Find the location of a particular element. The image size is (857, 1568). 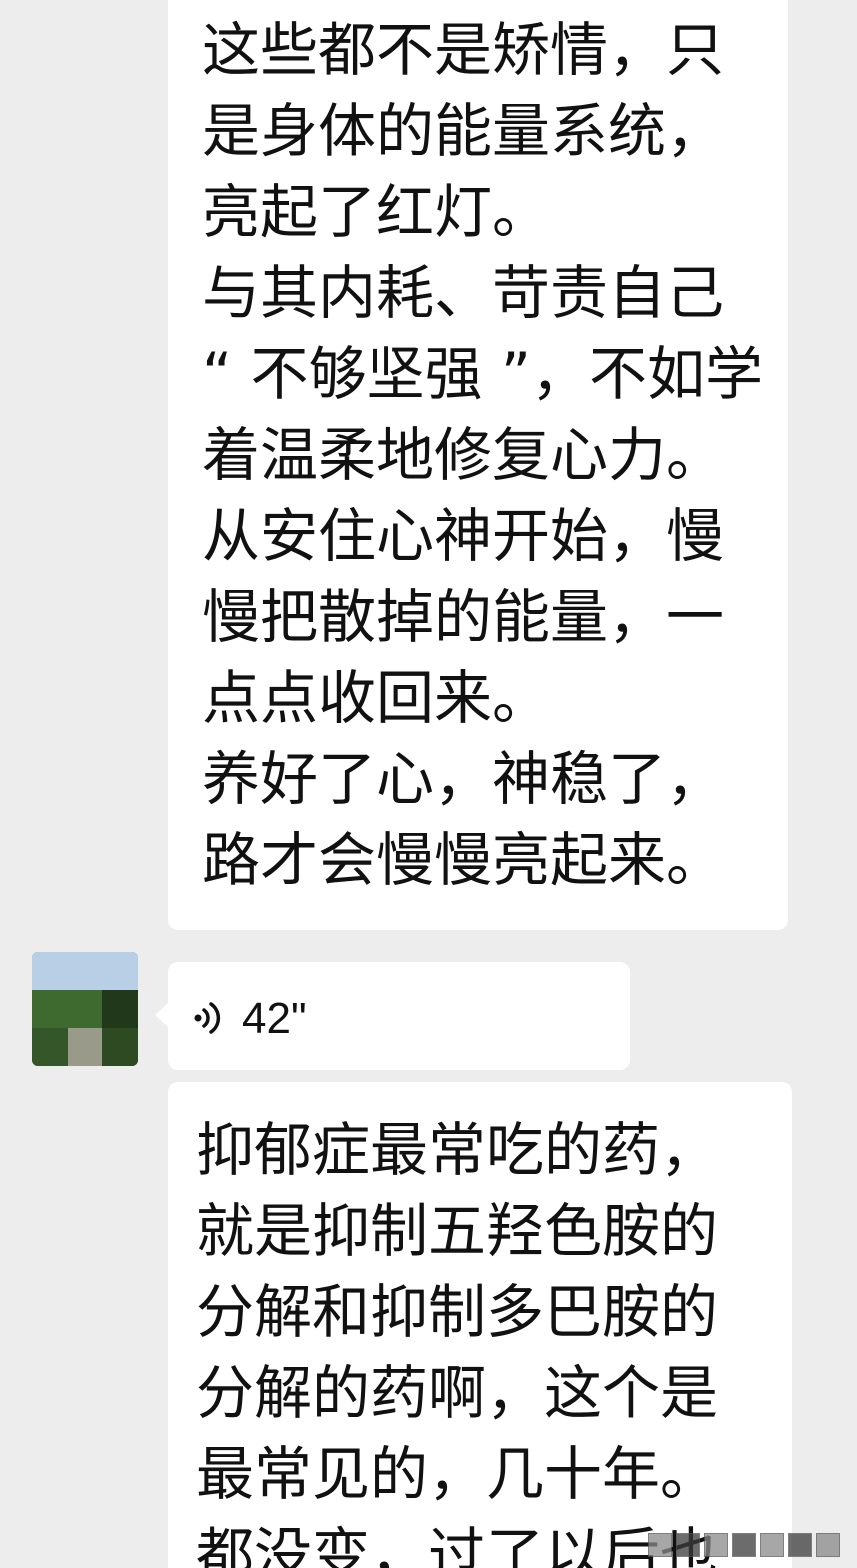

voice-wave-icon is located at coordinates (209, 1018).